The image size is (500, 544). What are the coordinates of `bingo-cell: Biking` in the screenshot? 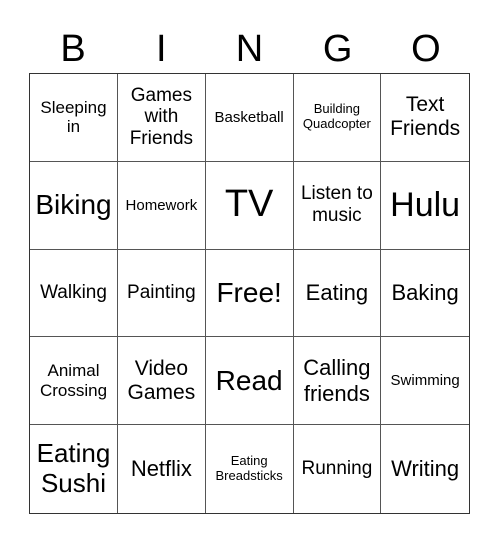 It's located at (74, 205).